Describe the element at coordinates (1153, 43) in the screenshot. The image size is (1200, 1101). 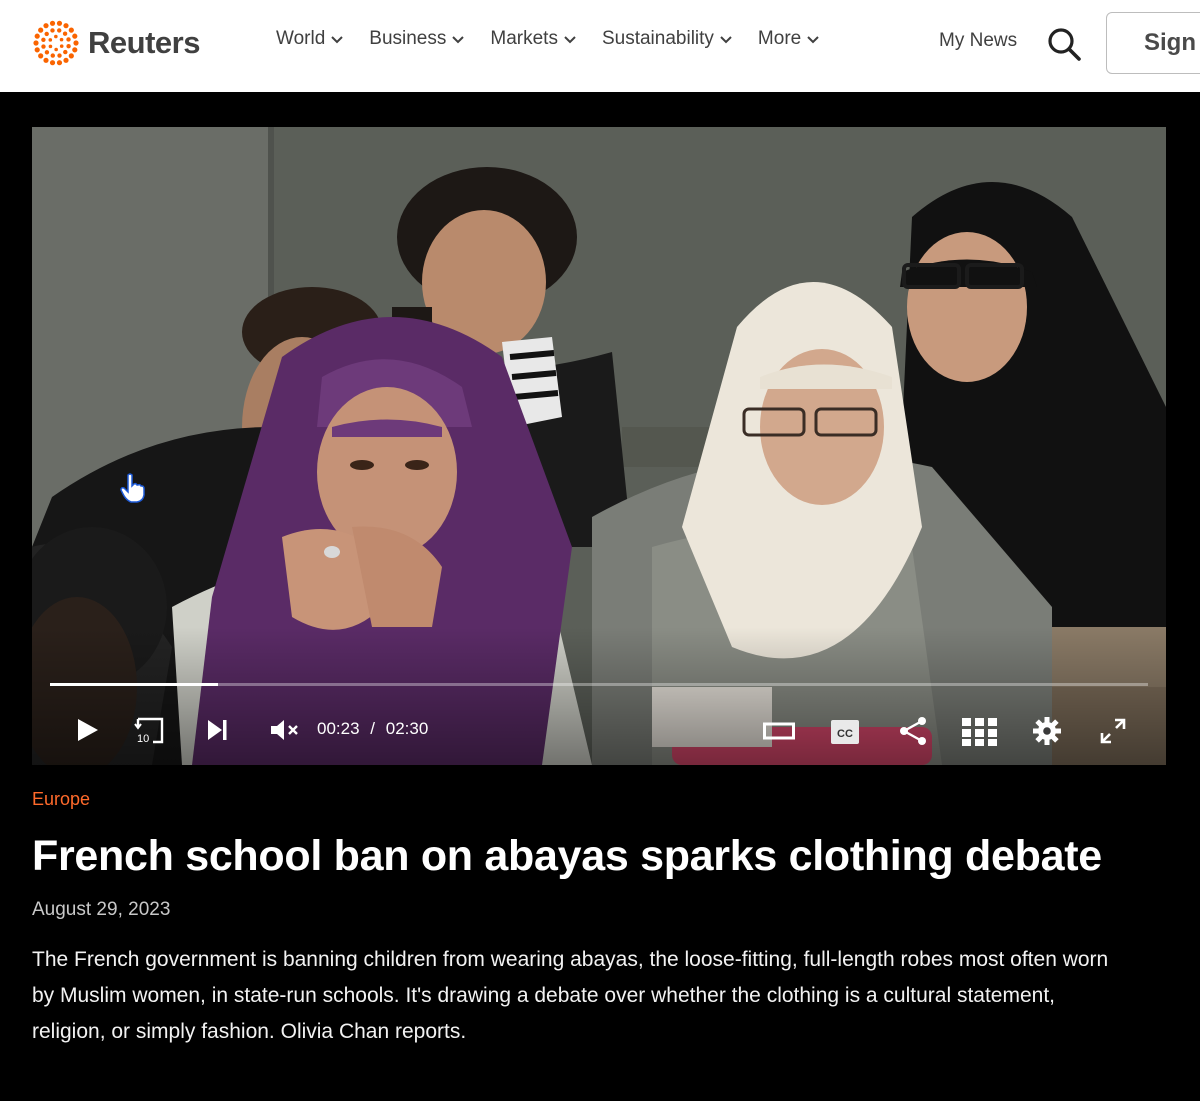
I see `sign-in-button: Sign` at that location.